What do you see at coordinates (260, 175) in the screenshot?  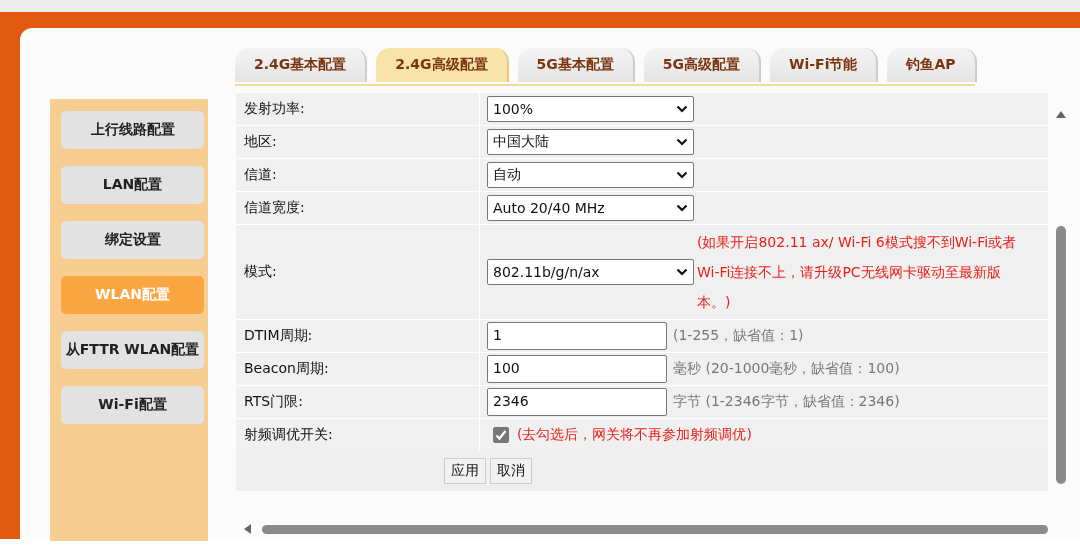 I see `field-label: 信道:` at bounding box center [260, 175].